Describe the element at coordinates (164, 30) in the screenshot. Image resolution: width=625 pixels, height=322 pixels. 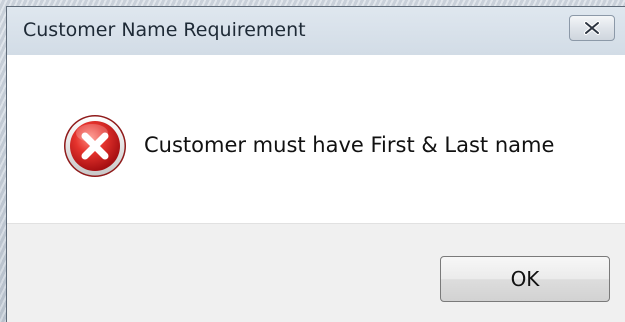
I see `dialog-title: Customer Name Requirement` at that location.